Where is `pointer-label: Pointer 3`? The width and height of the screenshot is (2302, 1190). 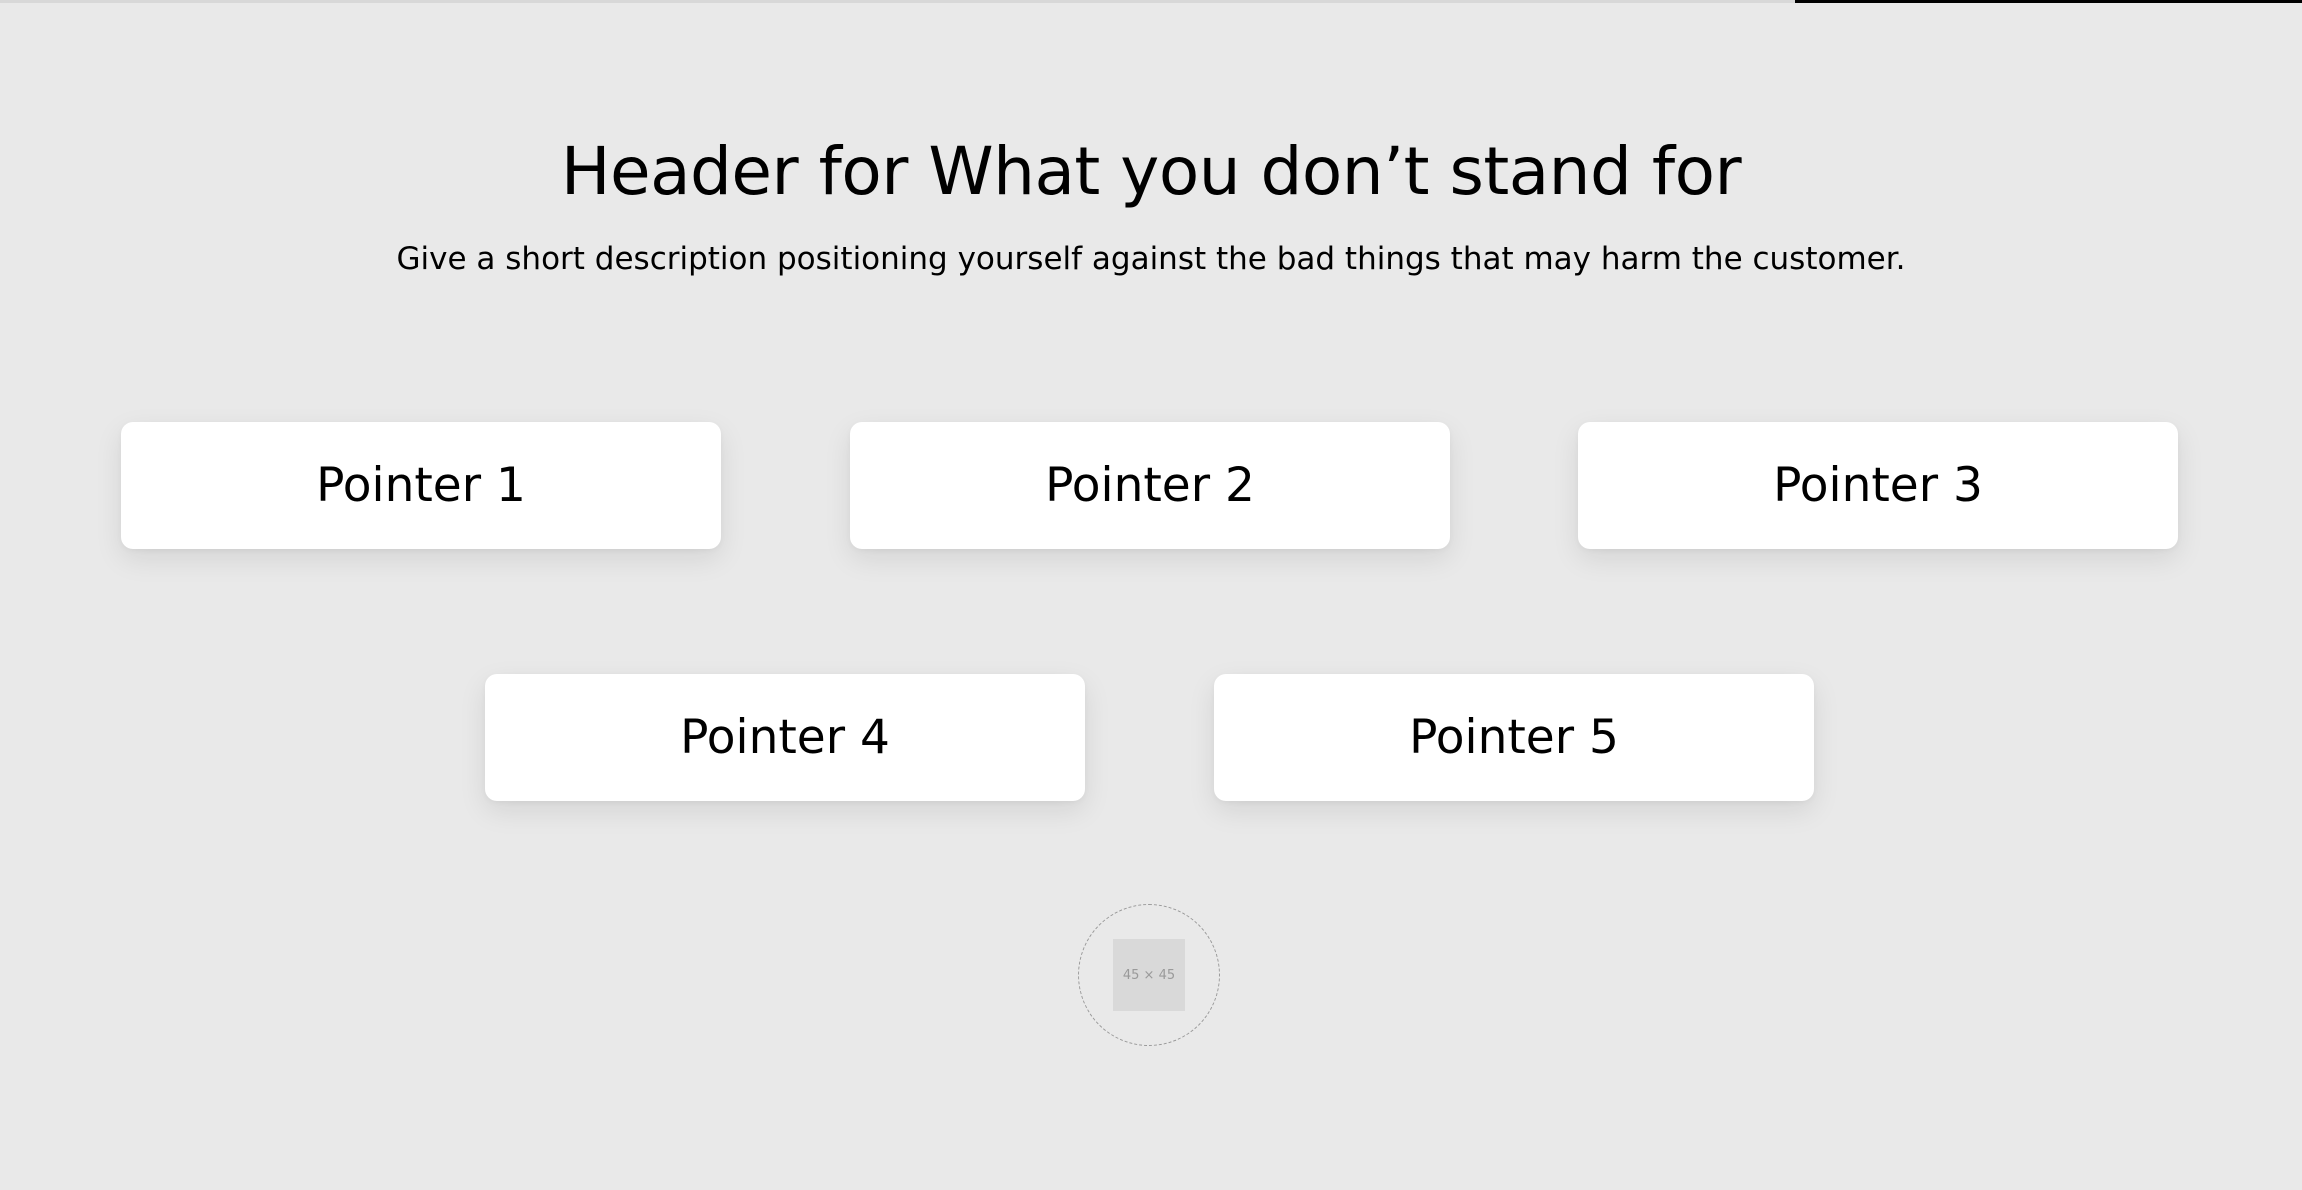
pointer-label: Pointer 3 is located at coordinates (1878, 485).